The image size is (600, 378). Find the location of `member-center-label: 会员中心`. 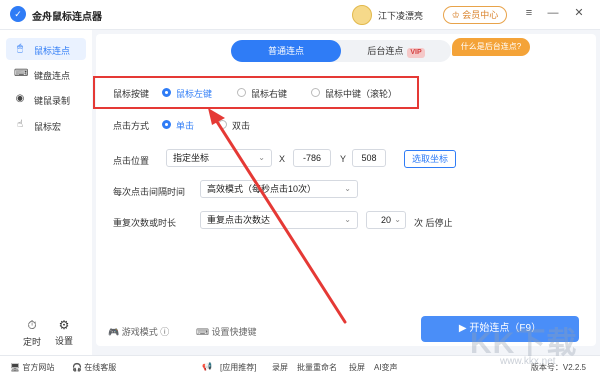

member-center-label: 会员中心 is located at coordinates (480, 15).